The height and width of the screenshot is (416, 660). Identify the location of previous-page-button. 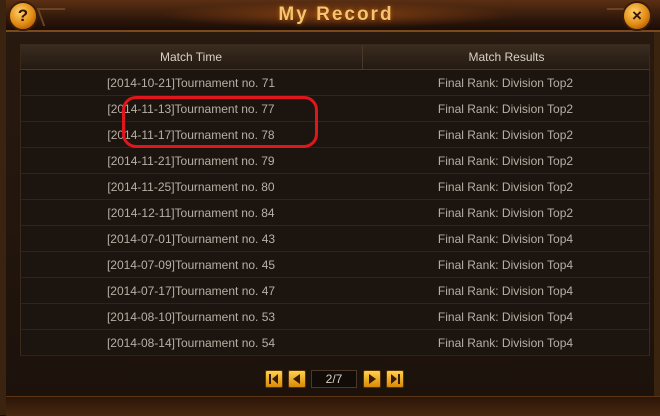
(297, 379).